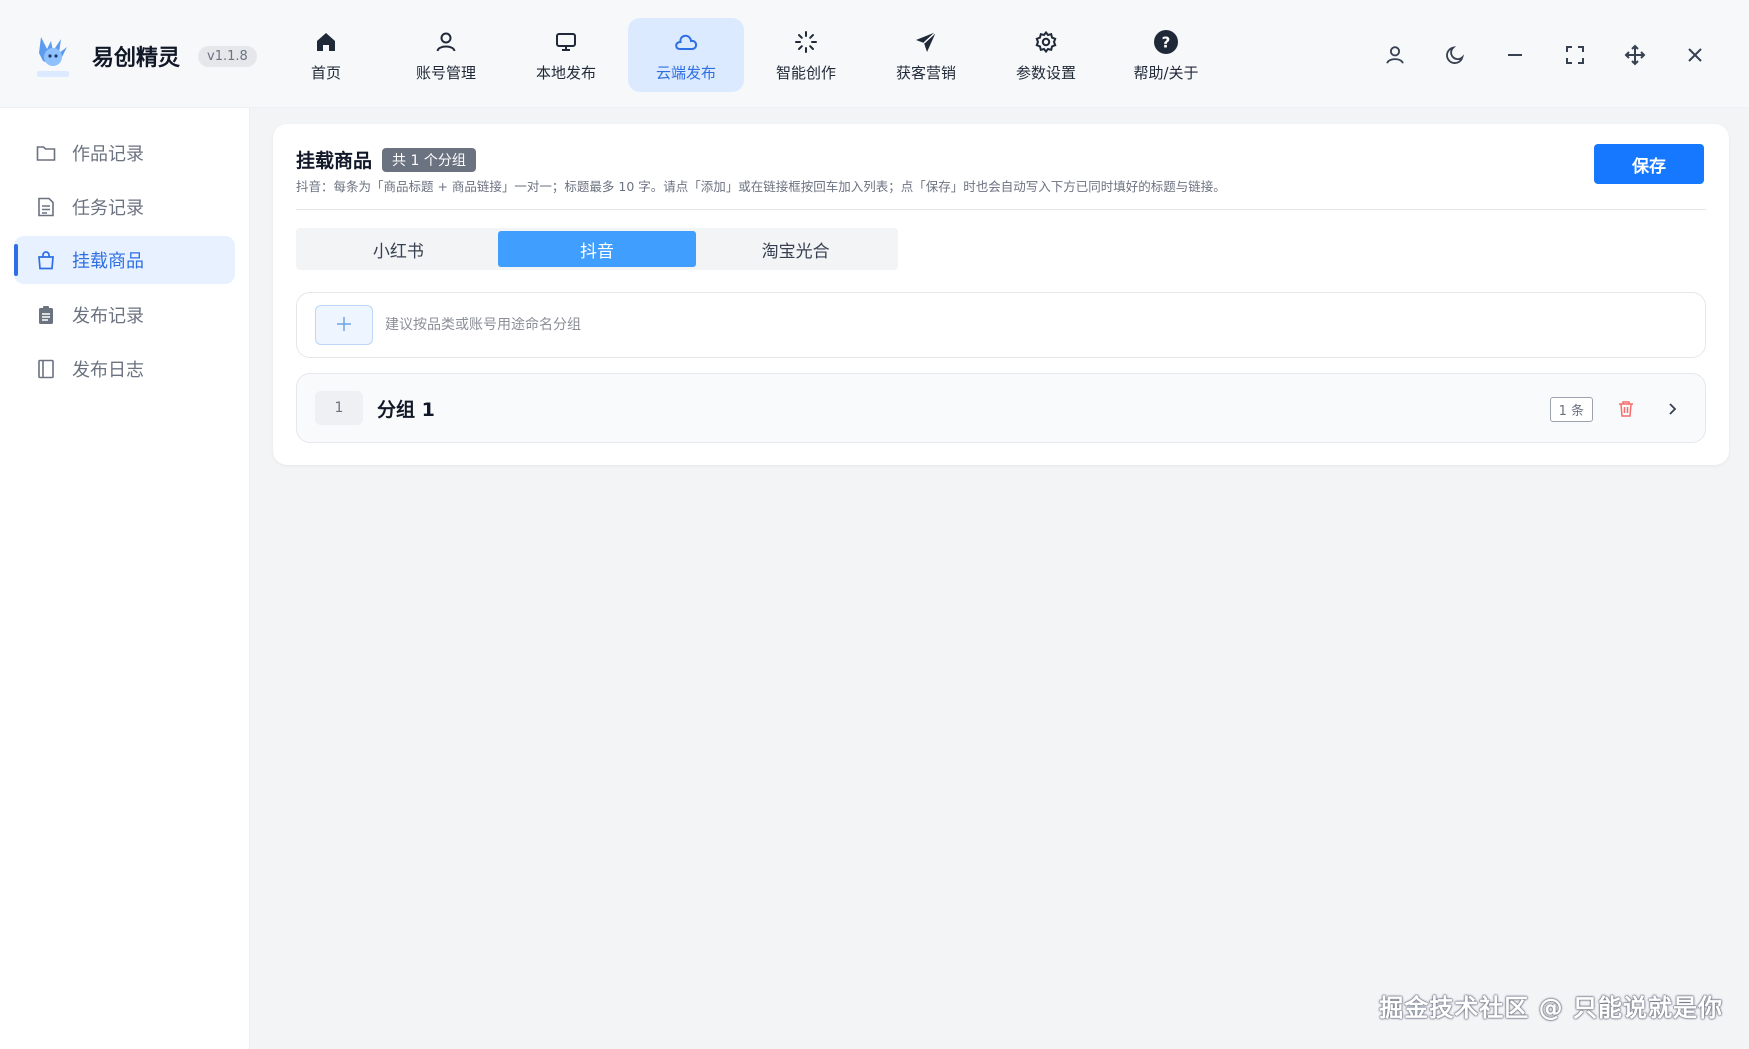  I want to click on trash-icon, so click(1626, 409).